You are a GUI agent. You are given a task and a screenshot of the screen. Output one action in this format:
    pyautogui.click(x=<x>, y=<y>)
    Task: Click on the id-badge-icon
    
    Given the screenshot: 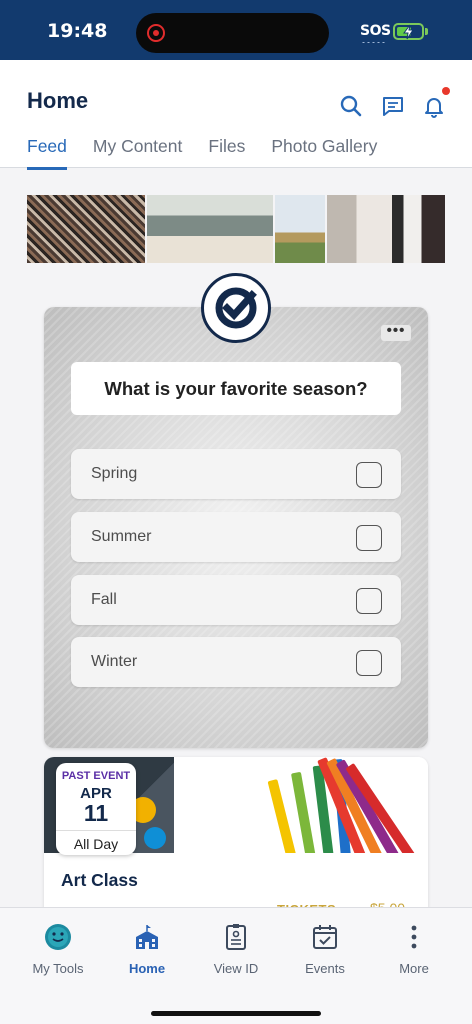 What is the action you would take?
    pyautogui.click(x=236, y=937)
    